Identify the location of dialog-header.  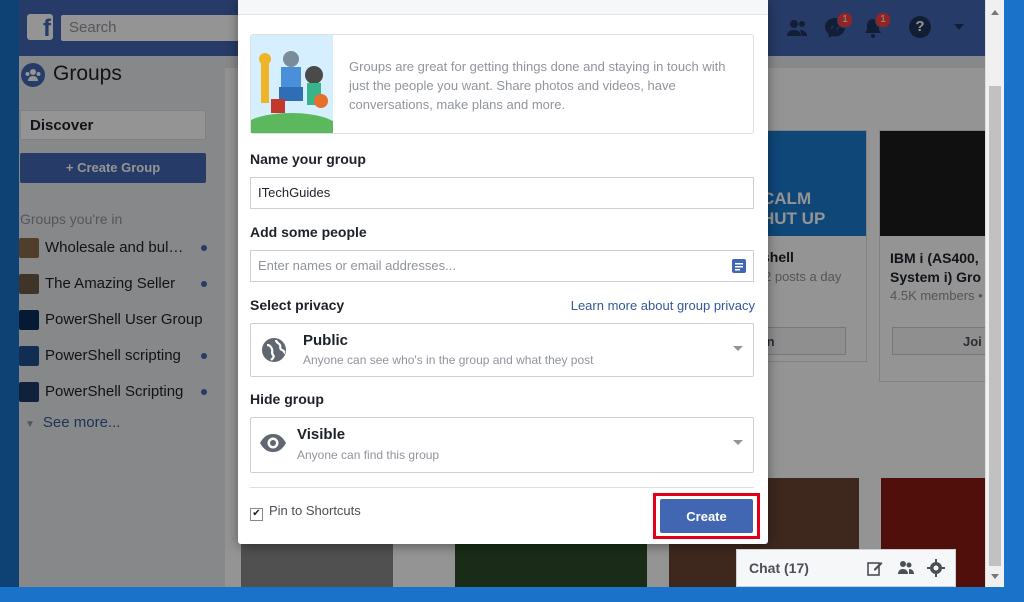
(503, 7).